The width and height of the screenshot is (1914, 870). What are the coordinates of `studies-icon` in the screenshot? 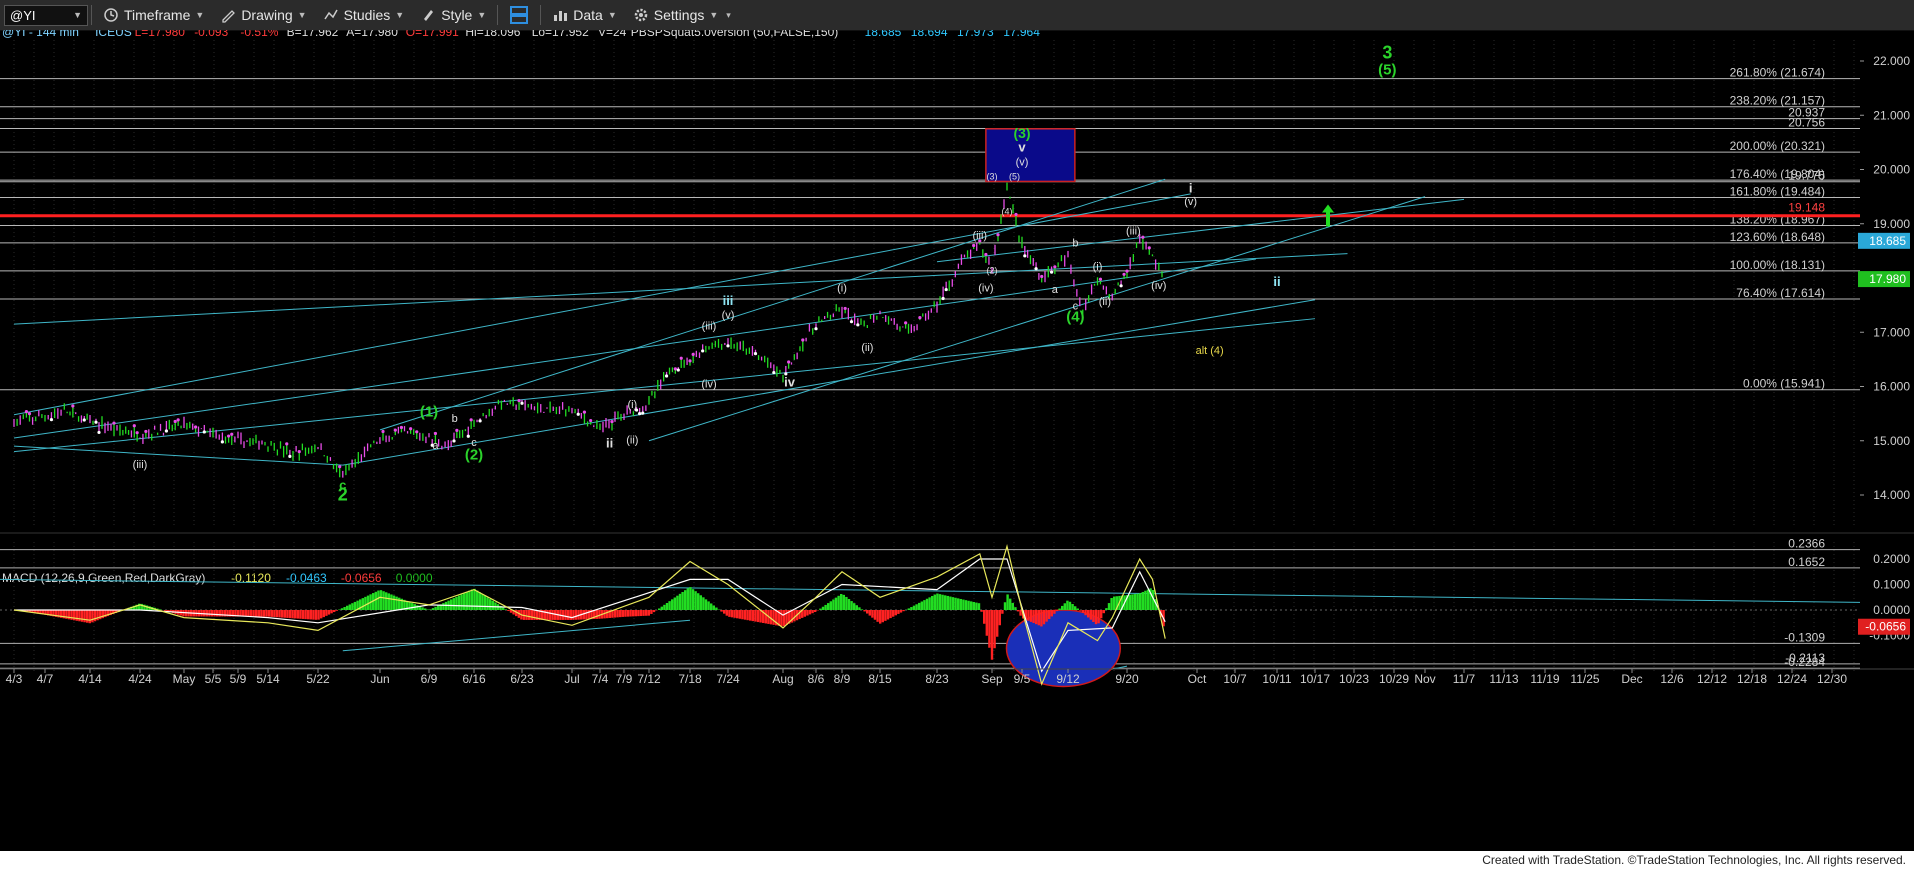 It's located at (330, 14).